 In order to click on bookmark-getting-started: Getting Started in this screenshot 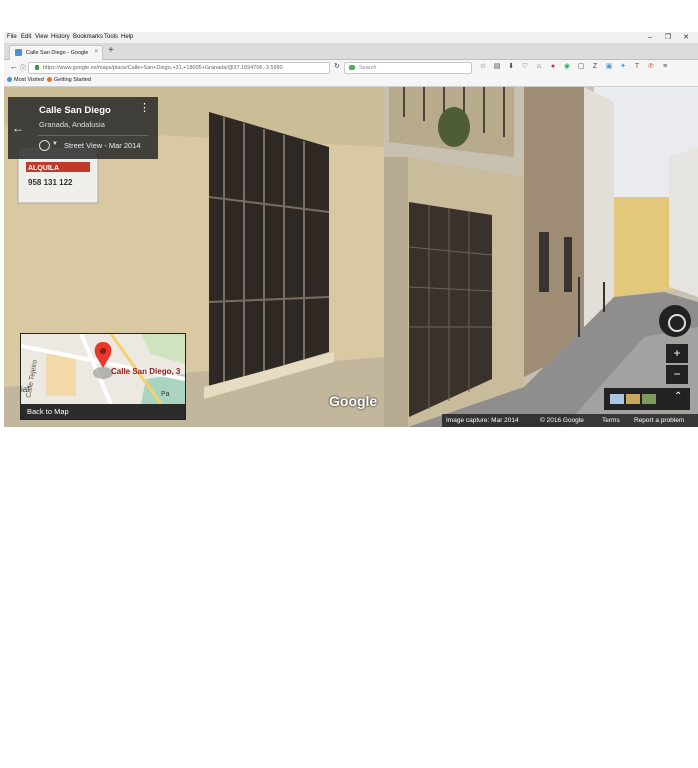, I will do `click(69, 80)`.